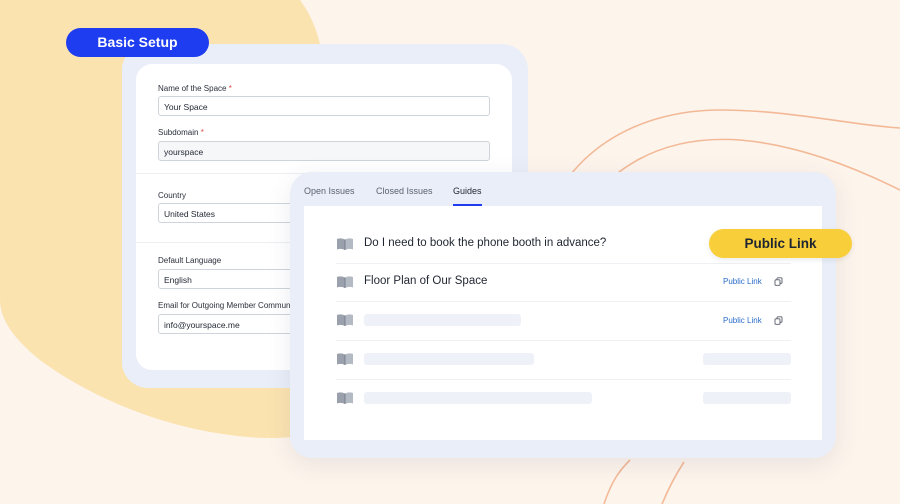  I want to click on default-language-label: Default Language, so click(190, 260).